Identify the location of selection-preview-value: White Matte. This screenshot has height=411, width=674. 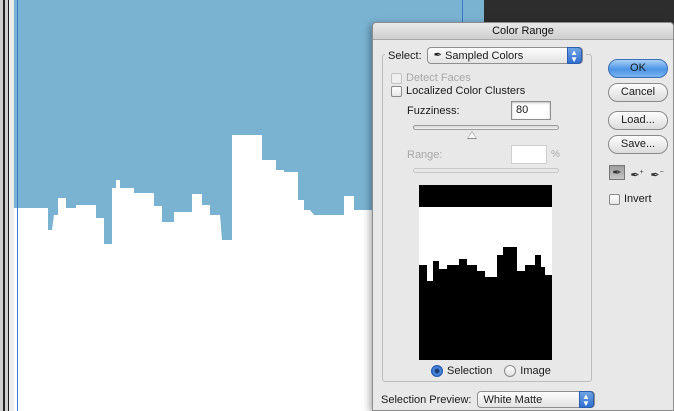
(513, 399).